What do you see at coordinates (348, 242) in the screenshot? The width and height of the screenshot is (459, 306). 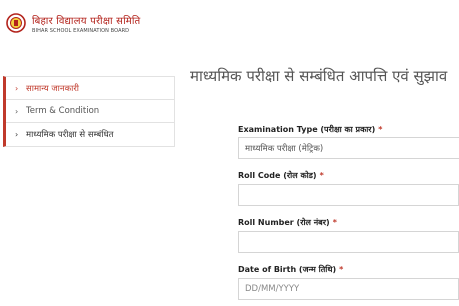 I see `roll-number-input` at bounding box center [348, 242].